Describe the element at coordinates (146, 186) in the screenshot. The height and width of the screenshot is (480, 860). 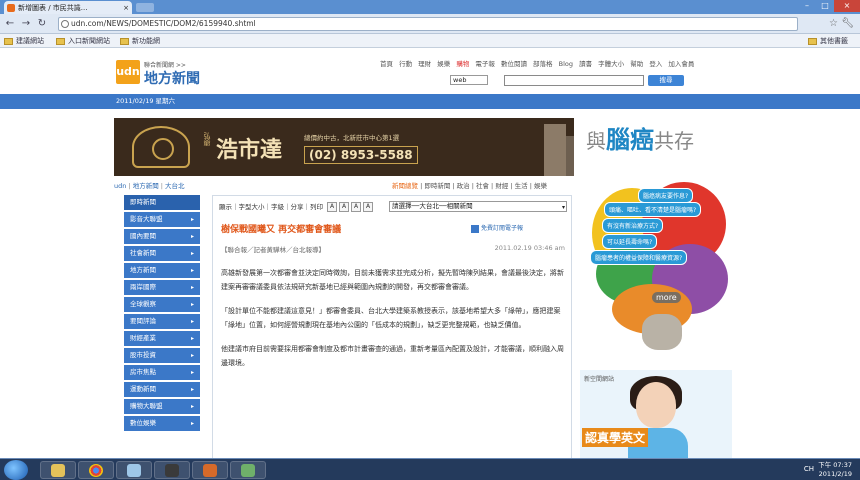
I see `breadcrumb-item: 地方新聞` at that location.